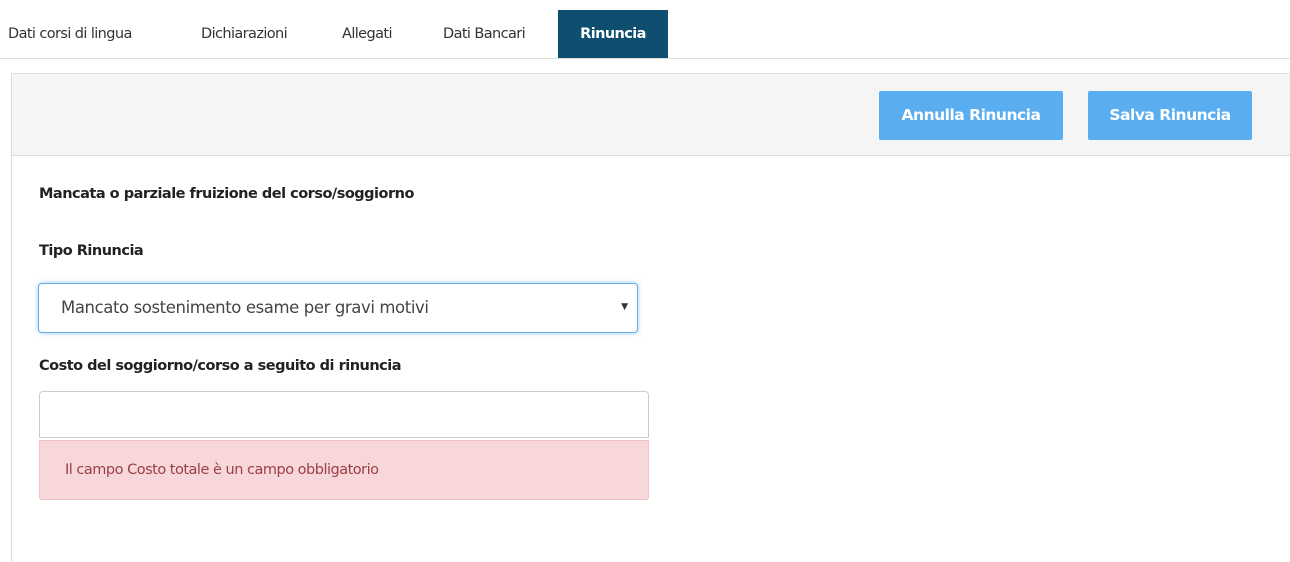 Image resolution: width=1290 pixels, height=562 pixels. Describe the element at coordinates (624, 307) in the screenshot. I see `caret-down-icon: ▼` at that location.